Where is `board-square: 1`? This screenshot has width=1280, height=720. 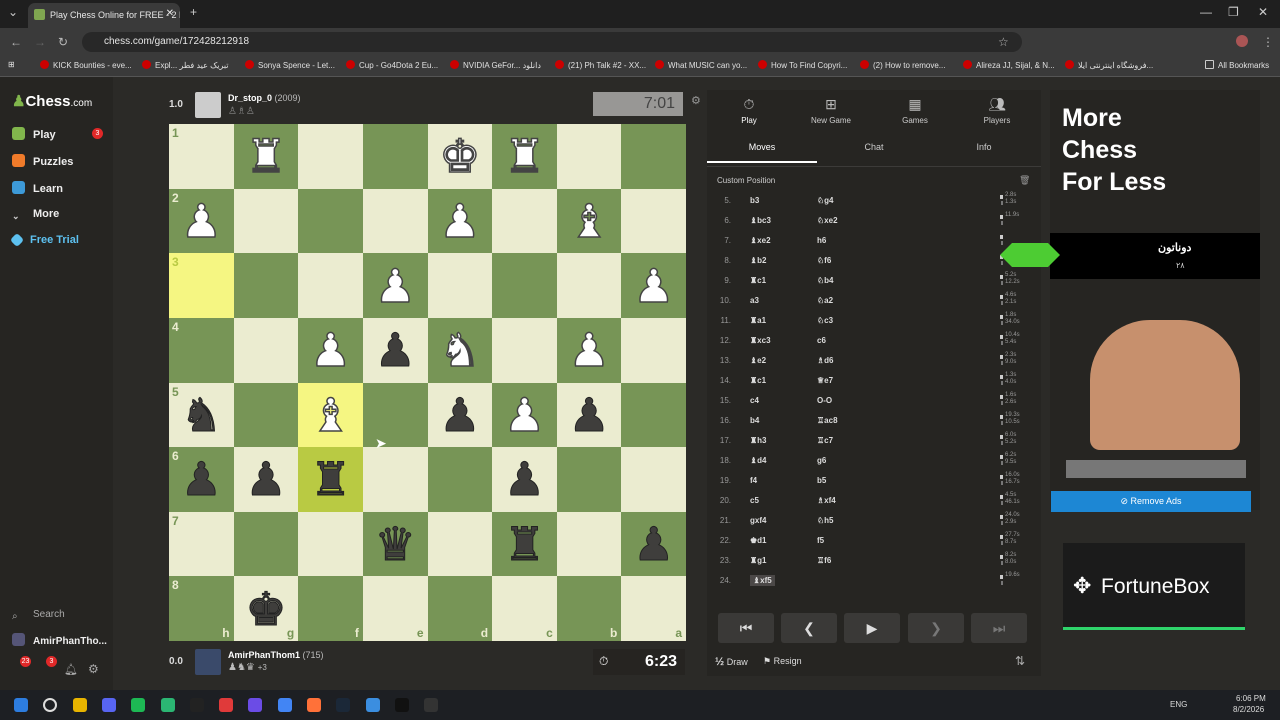 board-square: 1 is located at coordinates (201, 156).